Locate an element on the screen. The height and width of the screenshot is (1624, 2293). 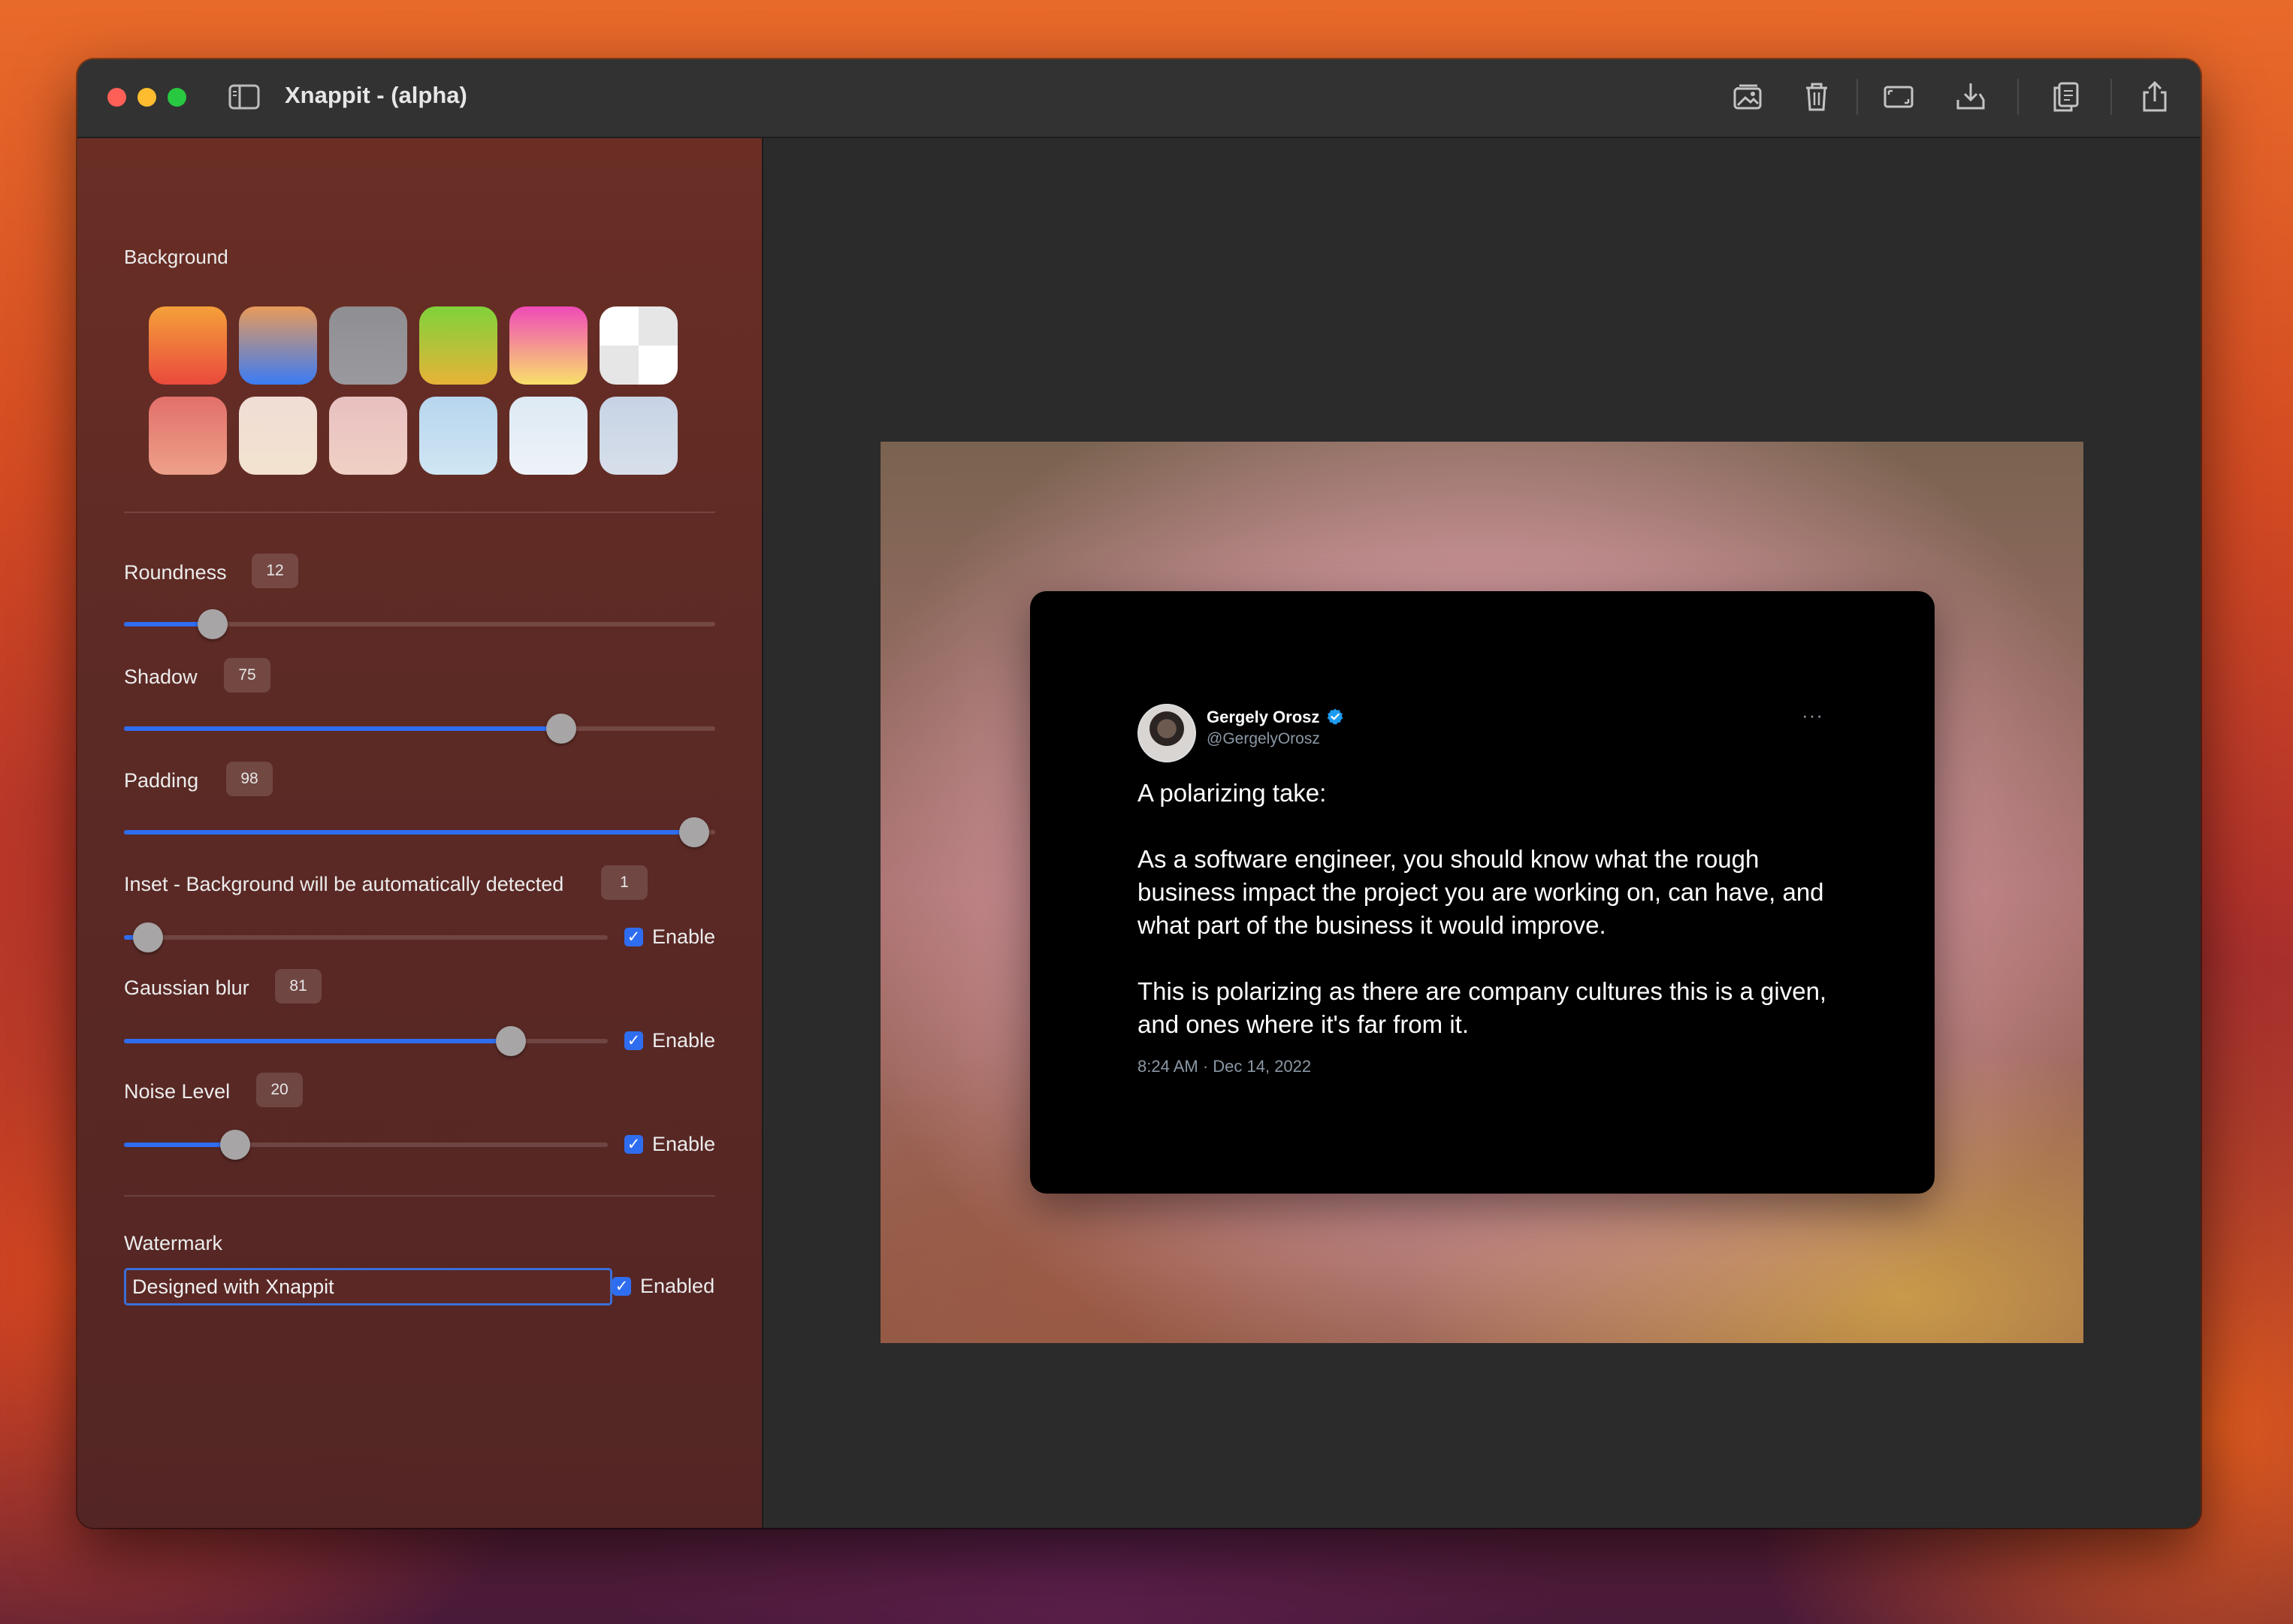
more-options-icon: ··· is located at coordinates (1812, 715).